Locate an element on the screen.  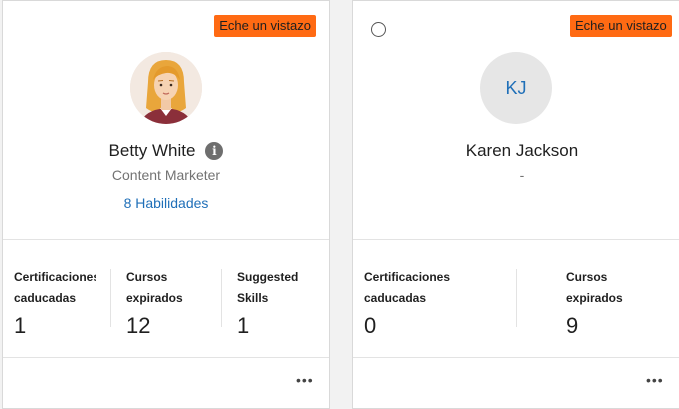
stat-expired-certifications: Certificaciones caducadas 1 is located at coordinates (55, 303).